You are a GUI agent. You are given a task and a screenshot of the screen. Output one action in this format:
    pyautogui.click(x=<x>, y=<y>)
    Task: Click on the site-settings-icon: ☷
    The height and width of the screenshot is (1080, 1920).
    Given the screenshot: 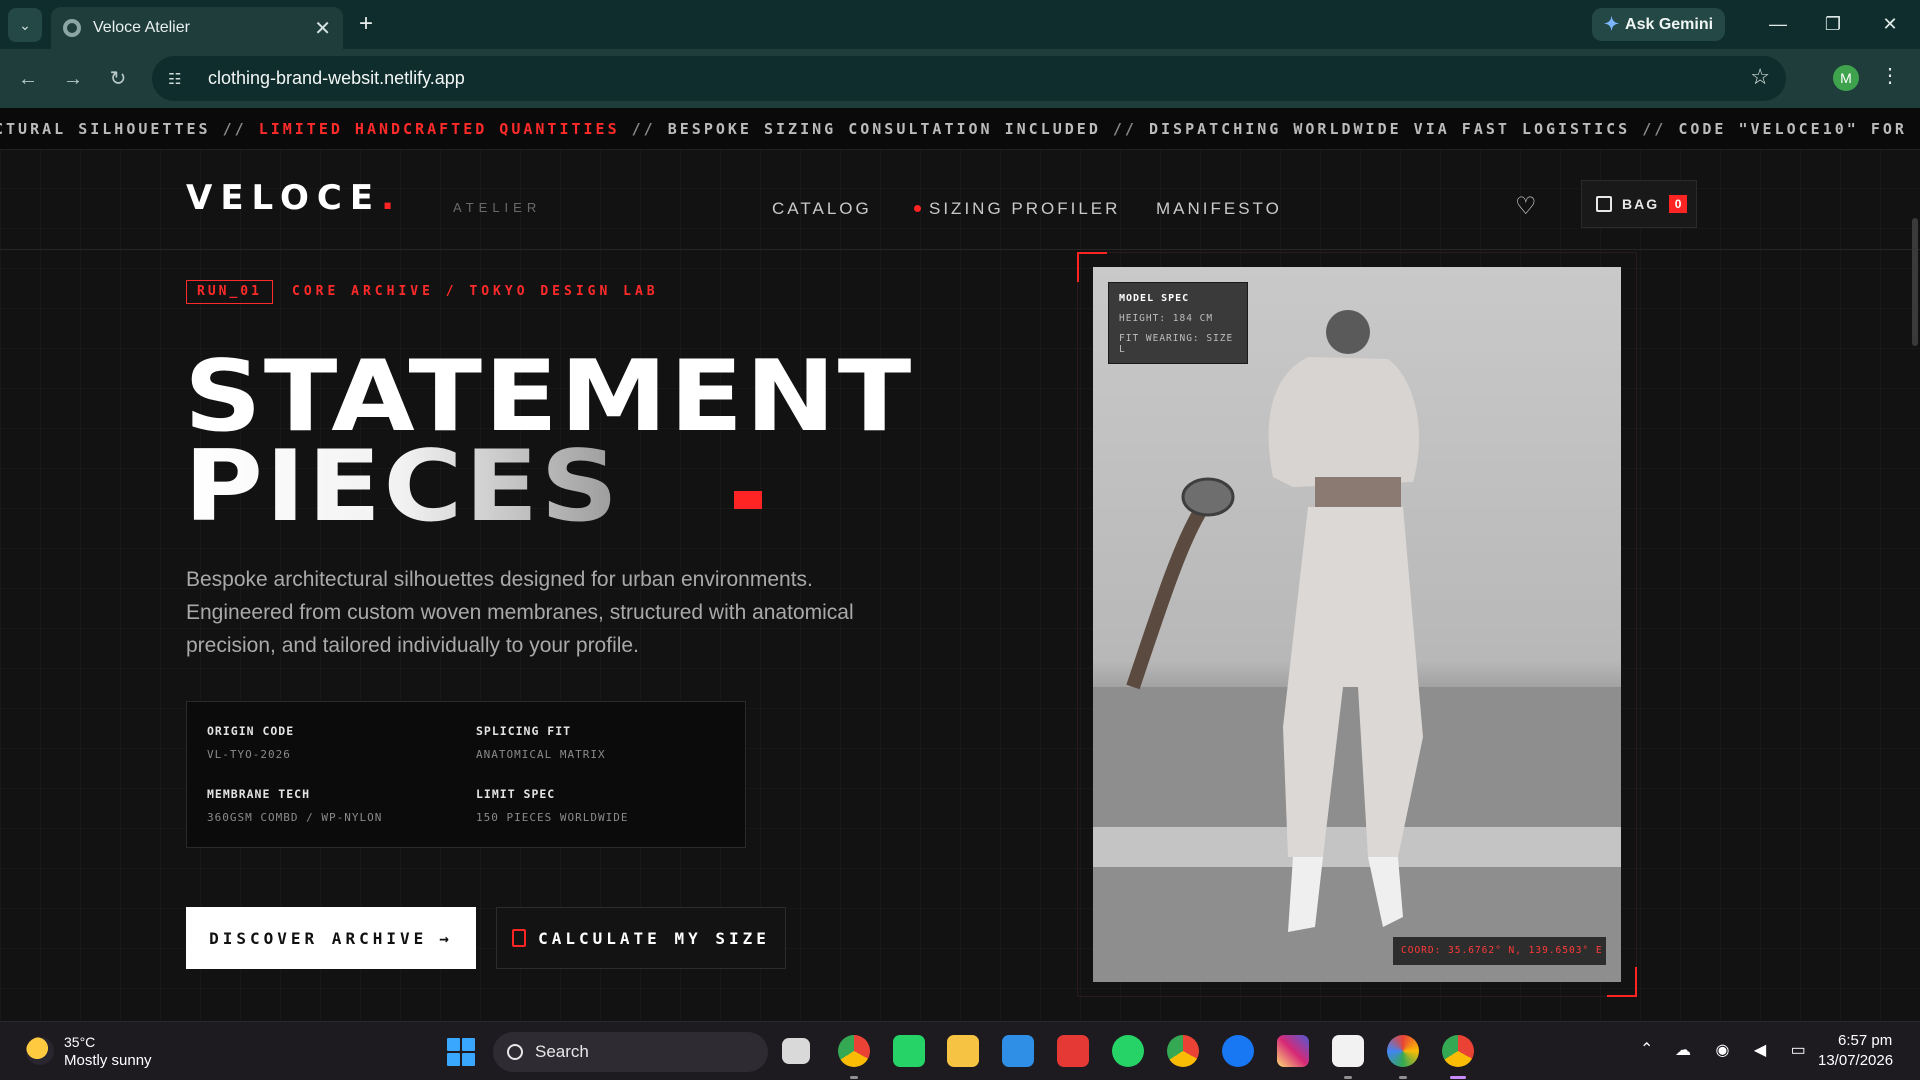 What is the action you would take?
    pyautogui.click(x=181, y=79)
    